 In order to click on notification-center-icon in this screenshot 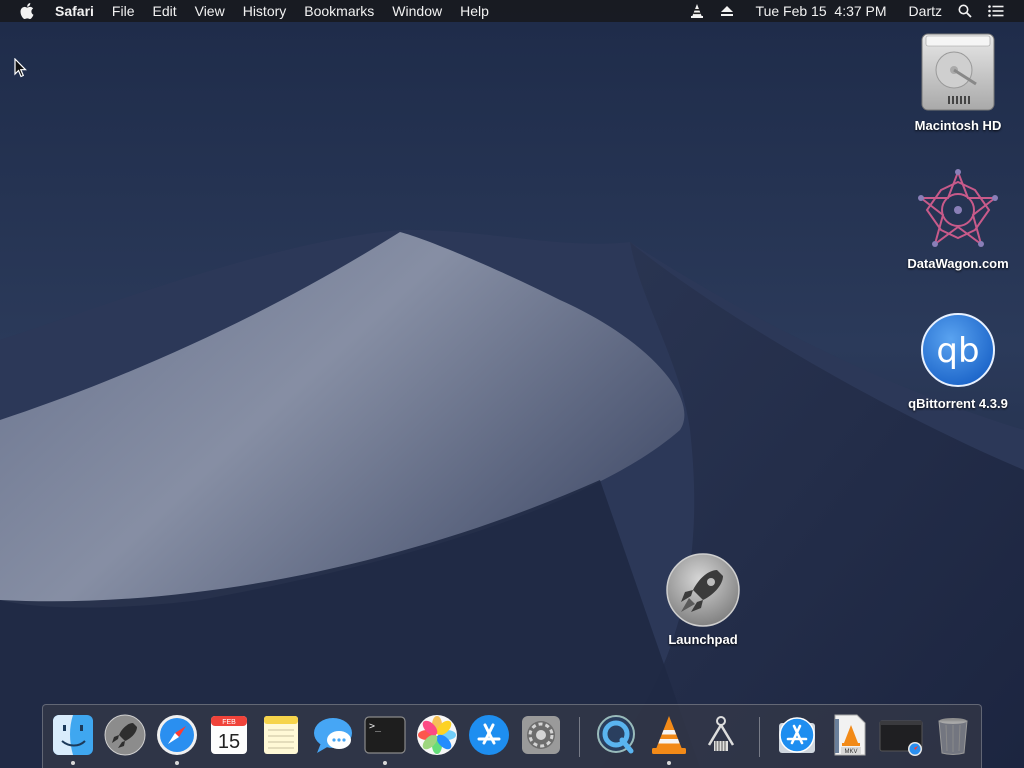, I will do `click(996, 11)`.